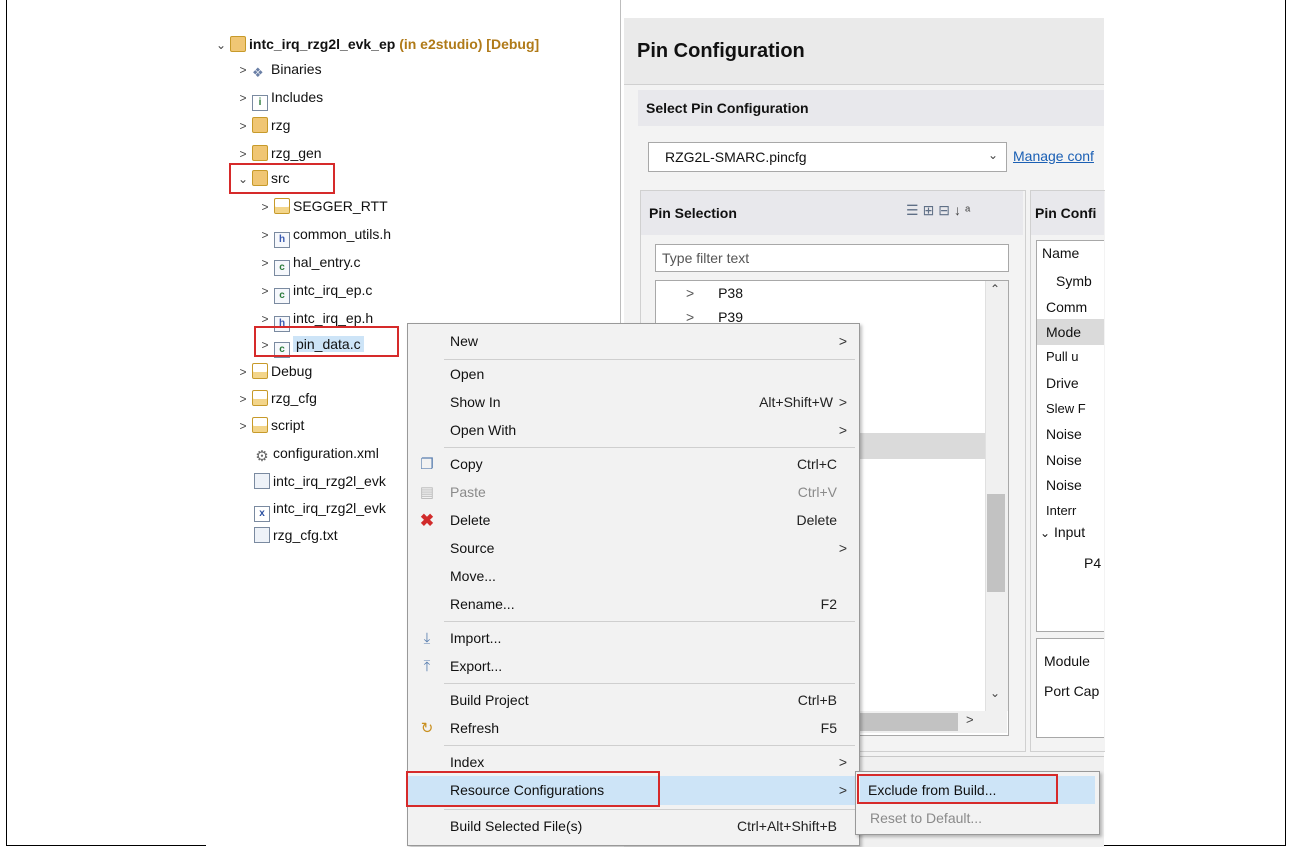 The image size is (1292, 847). I want to click on prop-row: Interr, so click(1061, 511).